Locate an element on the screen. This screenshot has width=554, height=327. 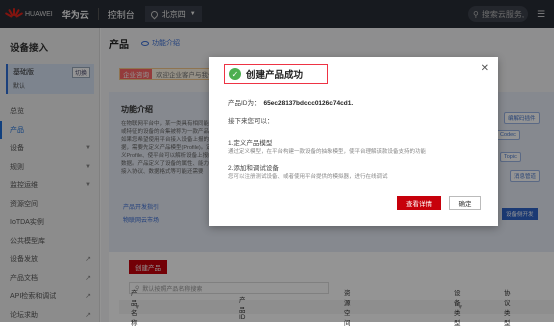
product-id-value: 65ec28137bdccc0126c74cd1. is located at coordinates (308, 103).